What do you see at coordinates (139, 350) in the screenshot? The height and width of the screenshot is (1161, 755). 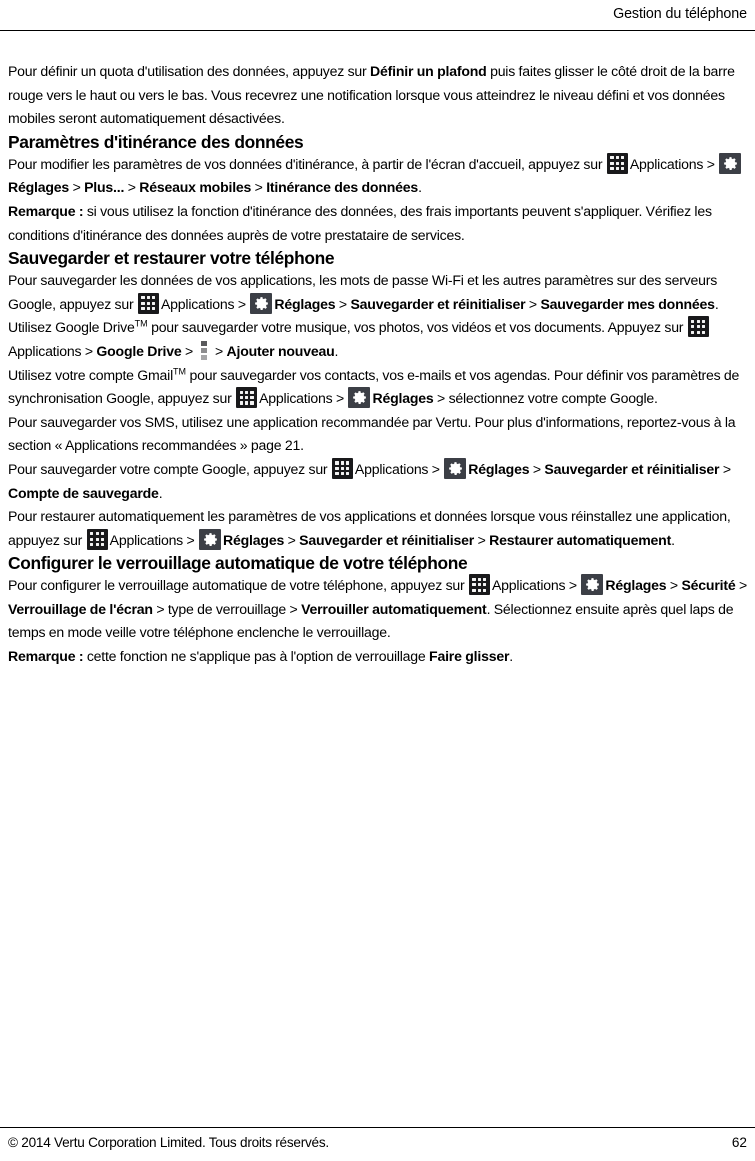 I see `menu-google-drive: Google Drive` at bounding box center [139, 350].